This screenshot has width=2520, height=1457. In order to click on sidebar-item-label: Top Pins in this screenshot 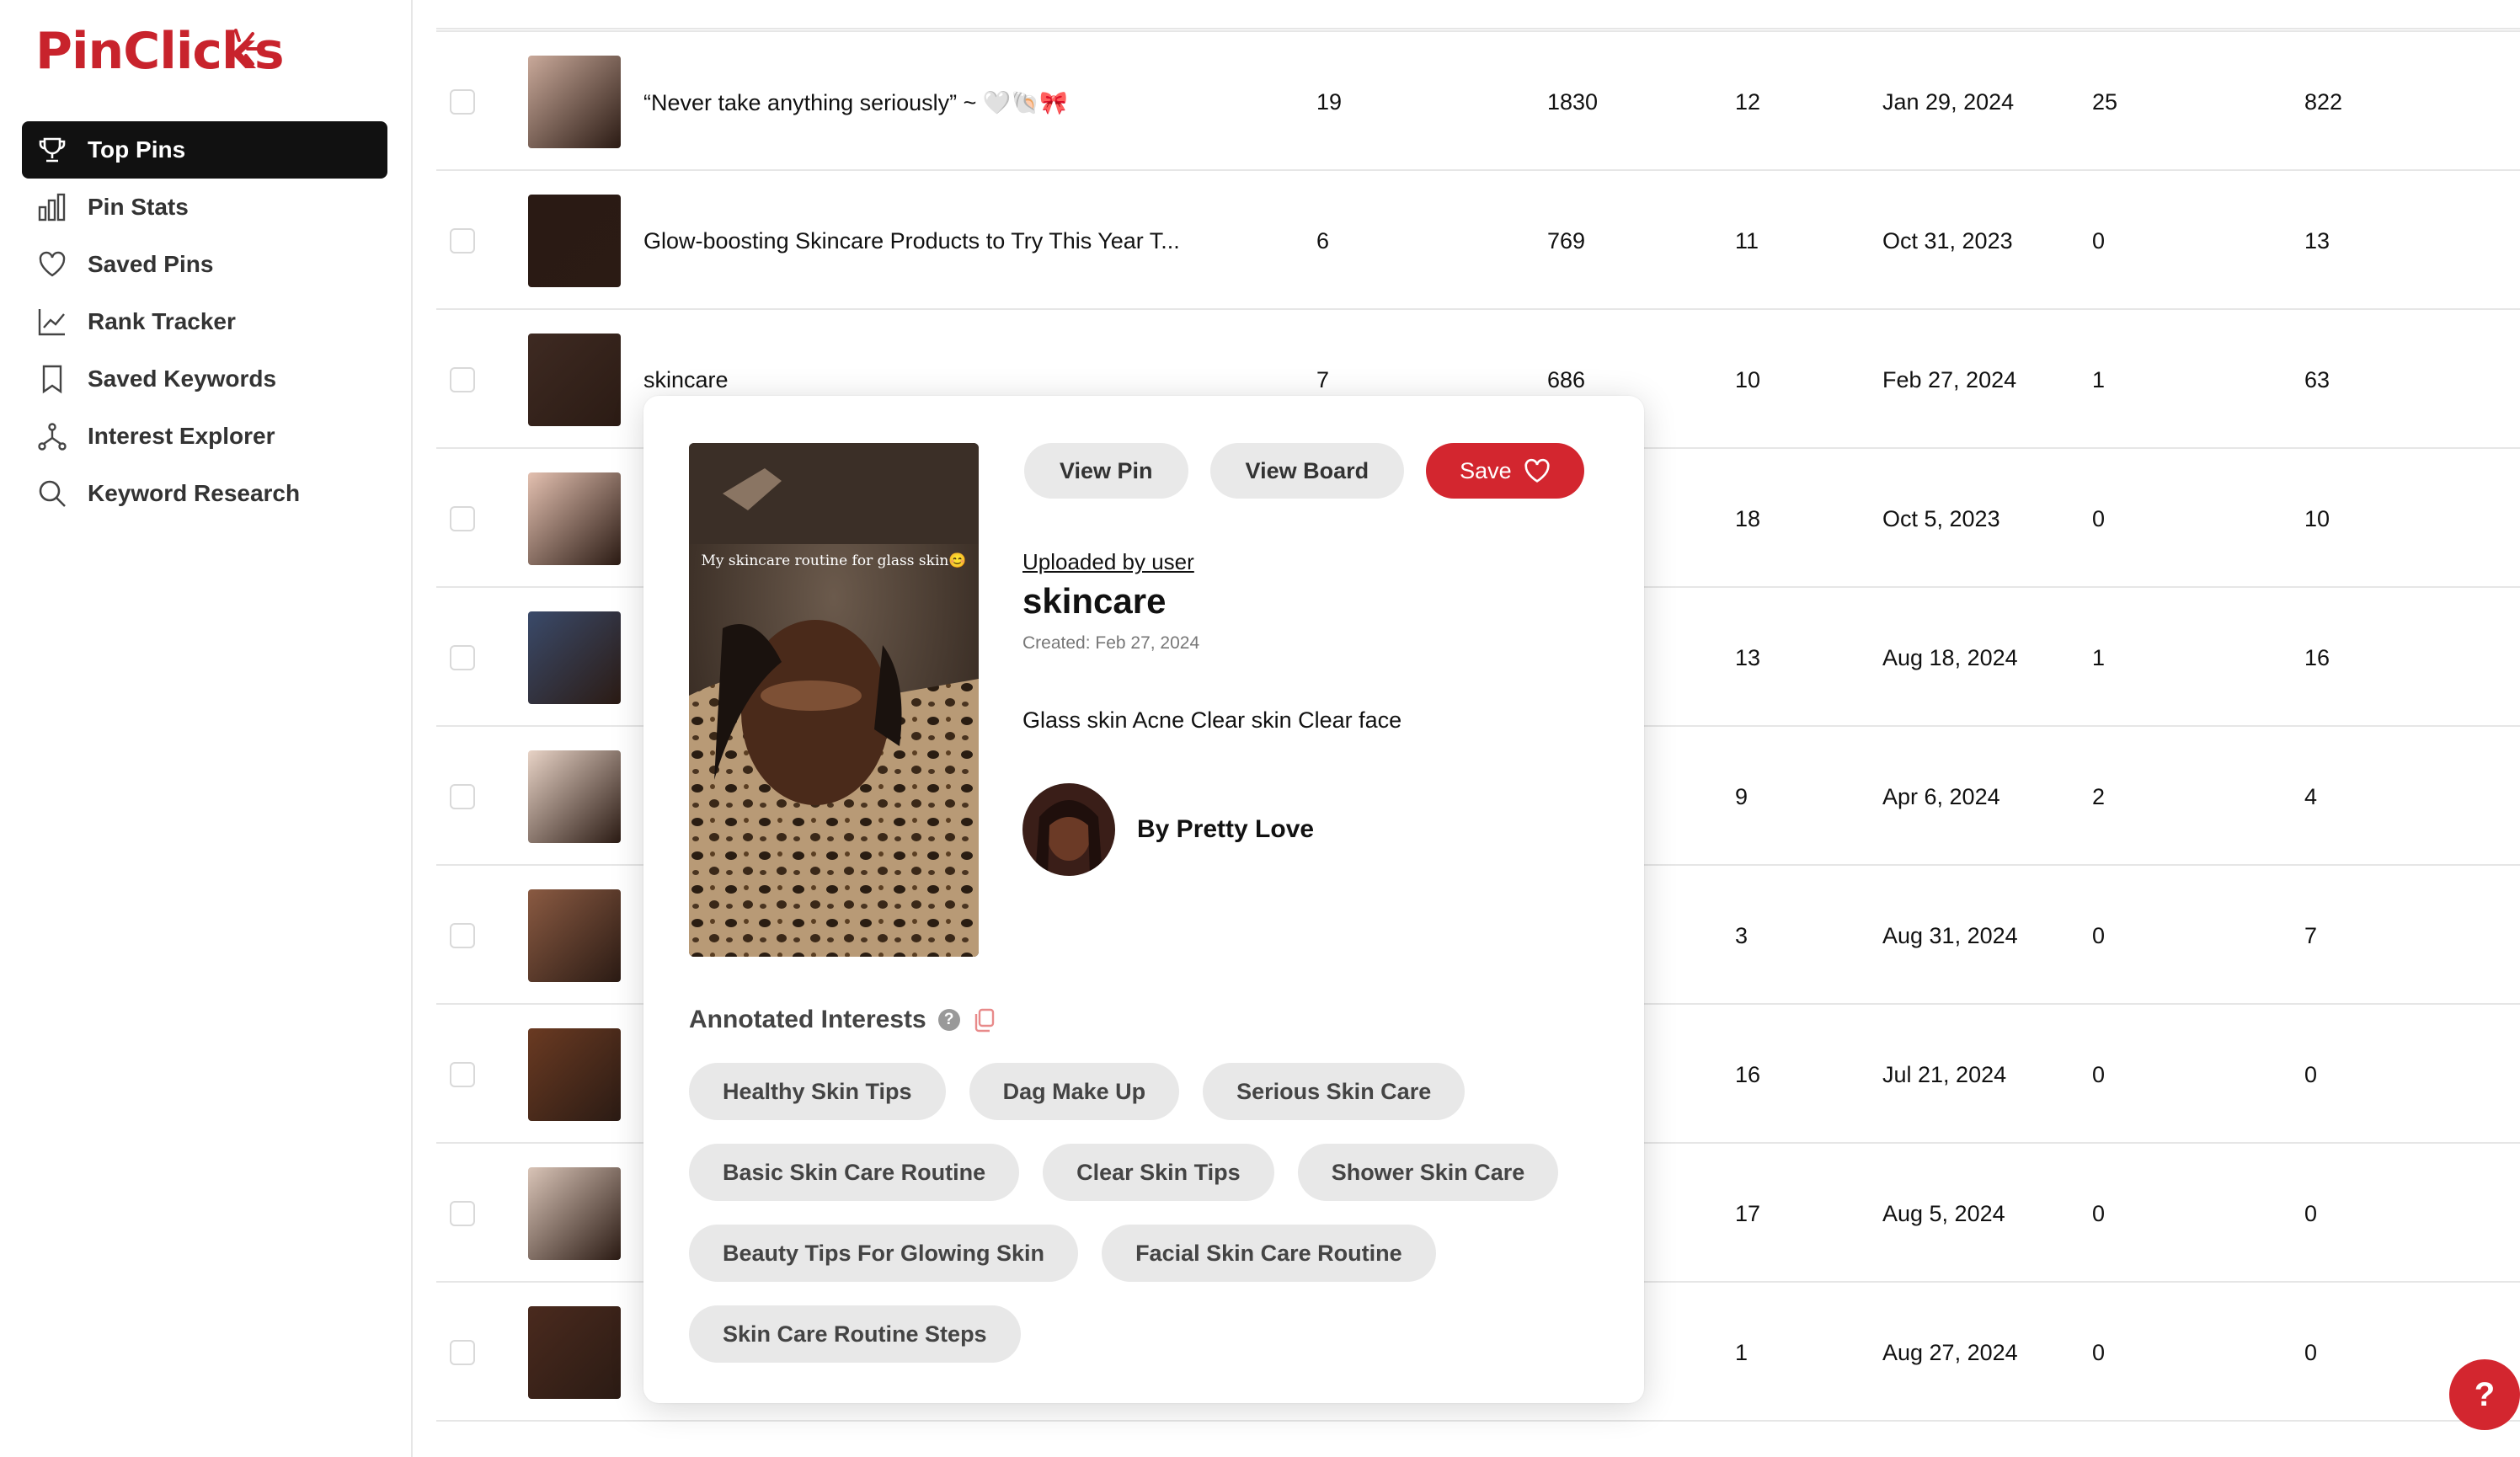, I will do `click(137, 149)`.